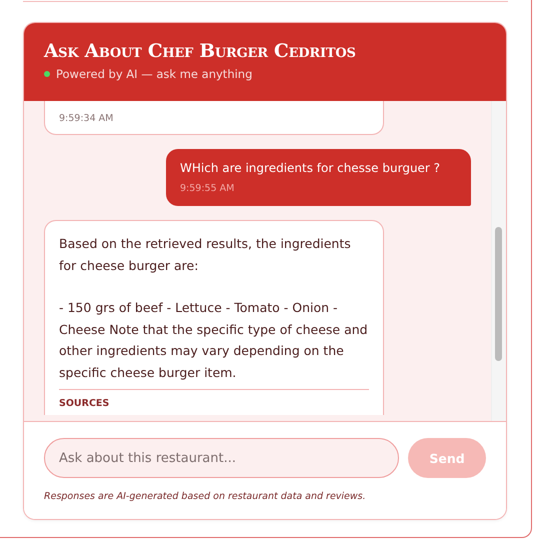 The height and width of the screenshot is (540, 540). Describe the element at coordinates (200, 51) in the screenshot. I see `chat-title: Ask About Chef Burger Cedritos` at that location.